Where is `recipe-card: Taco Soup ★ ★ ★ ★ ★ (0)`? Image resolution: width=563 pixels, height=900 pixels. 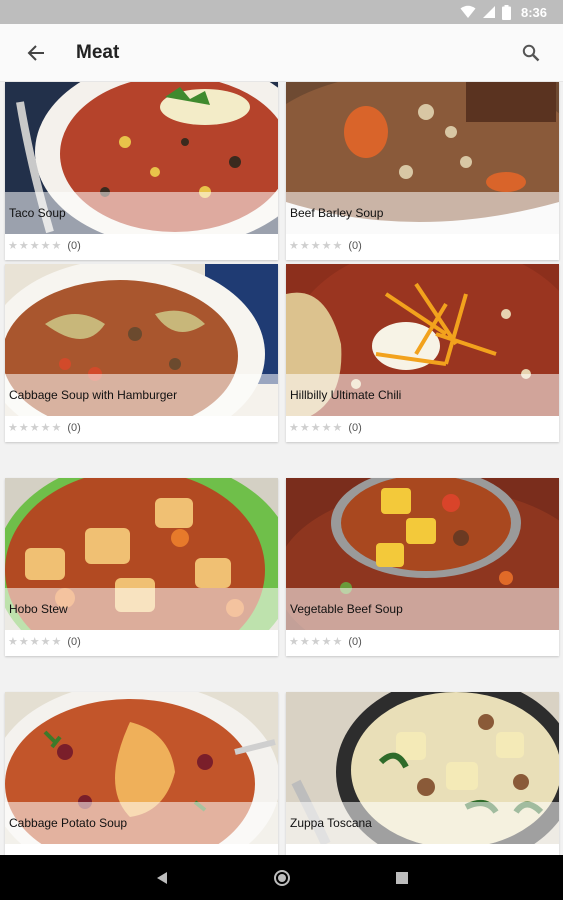 recipe-card: Taco Soup ★ ★ ★ ★ ★ (0) is located at coordinates (141, 171).